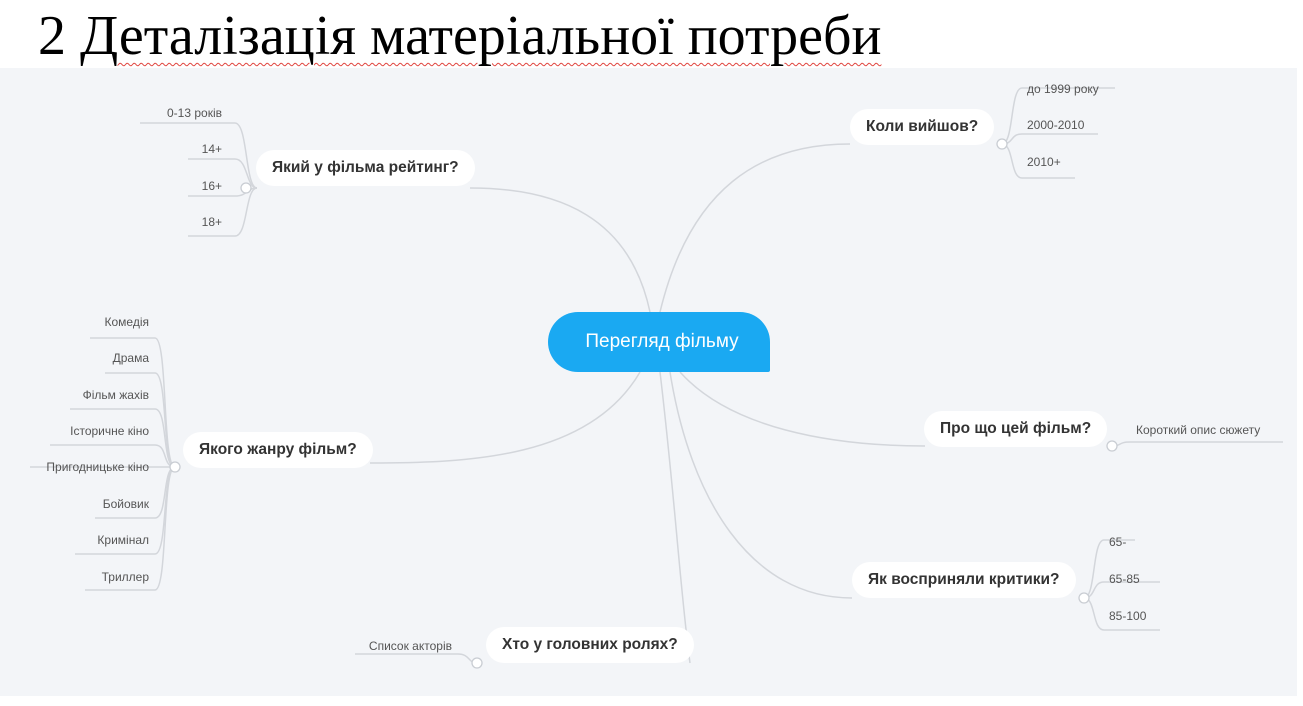 The width and height of the screenshot is (1303, 706). What do you see at coordinates (964, 580) in the screenshot?
I see `topic-critics: Як восприняли критики?` at bounding box center [964, 580].